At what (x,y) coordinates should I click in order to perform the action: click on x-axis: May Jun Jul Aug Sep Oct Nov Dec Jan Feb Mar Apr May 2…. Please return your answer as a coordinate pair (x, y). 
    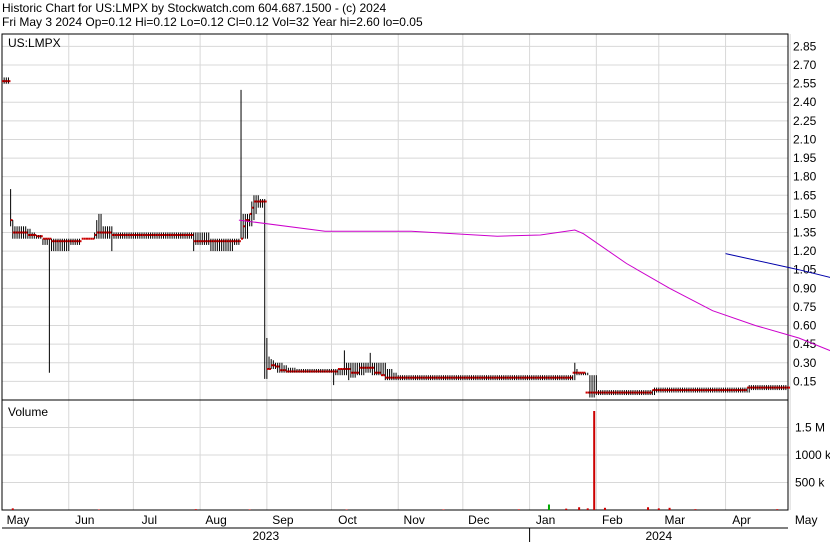
    Looking at the image, I should click on (409, 528).